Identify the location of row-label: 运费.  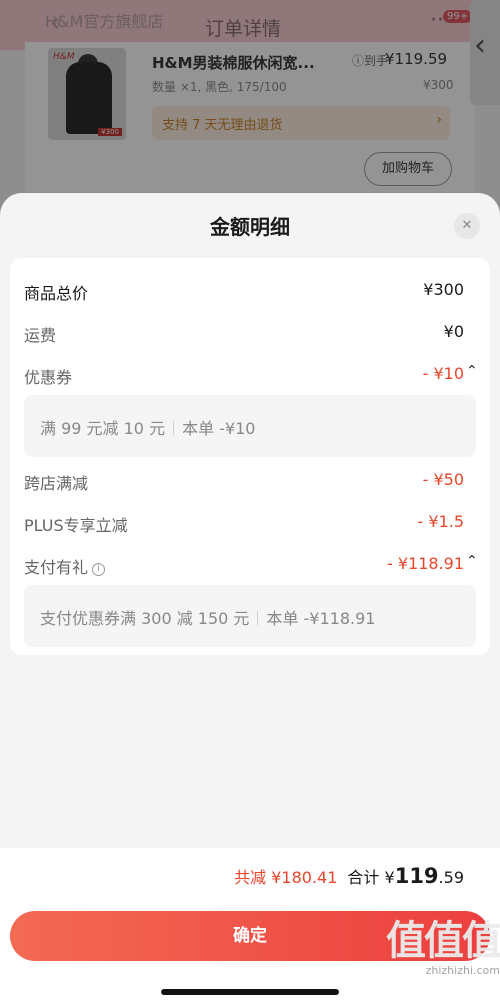
(40, 335).